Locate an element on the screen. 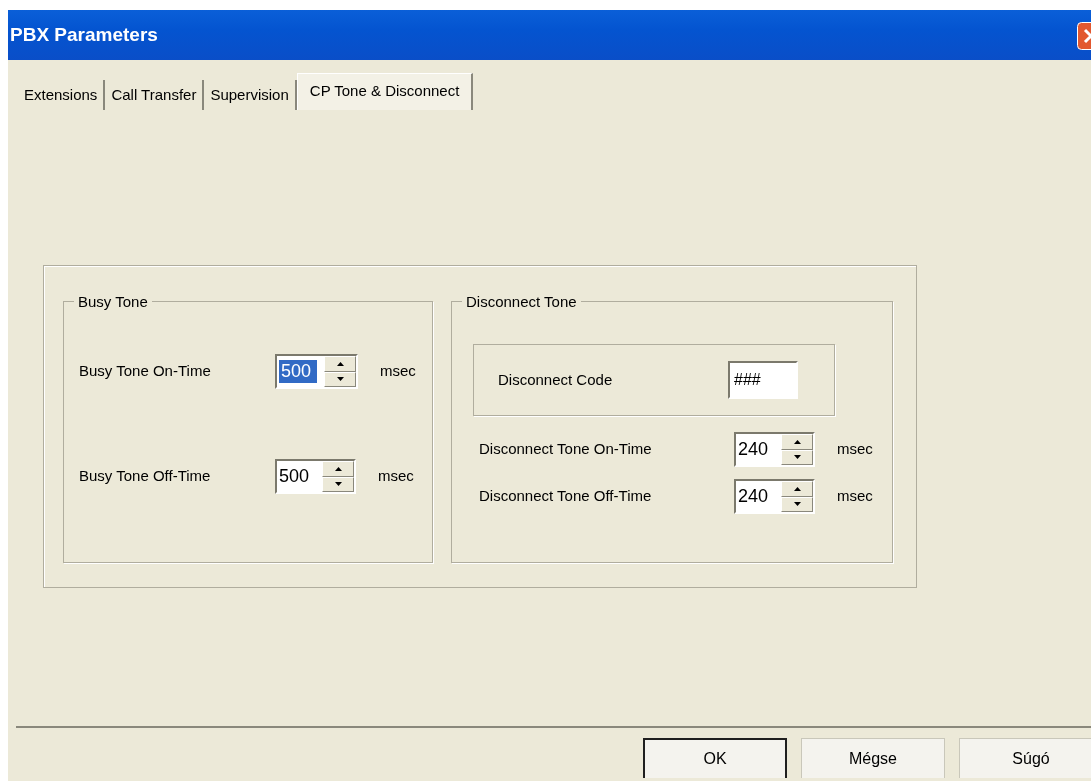 The height and width of the screenshot is (781, 1091). field-label: Disconnect Tone On-Time is located at coordinates (566, 449).